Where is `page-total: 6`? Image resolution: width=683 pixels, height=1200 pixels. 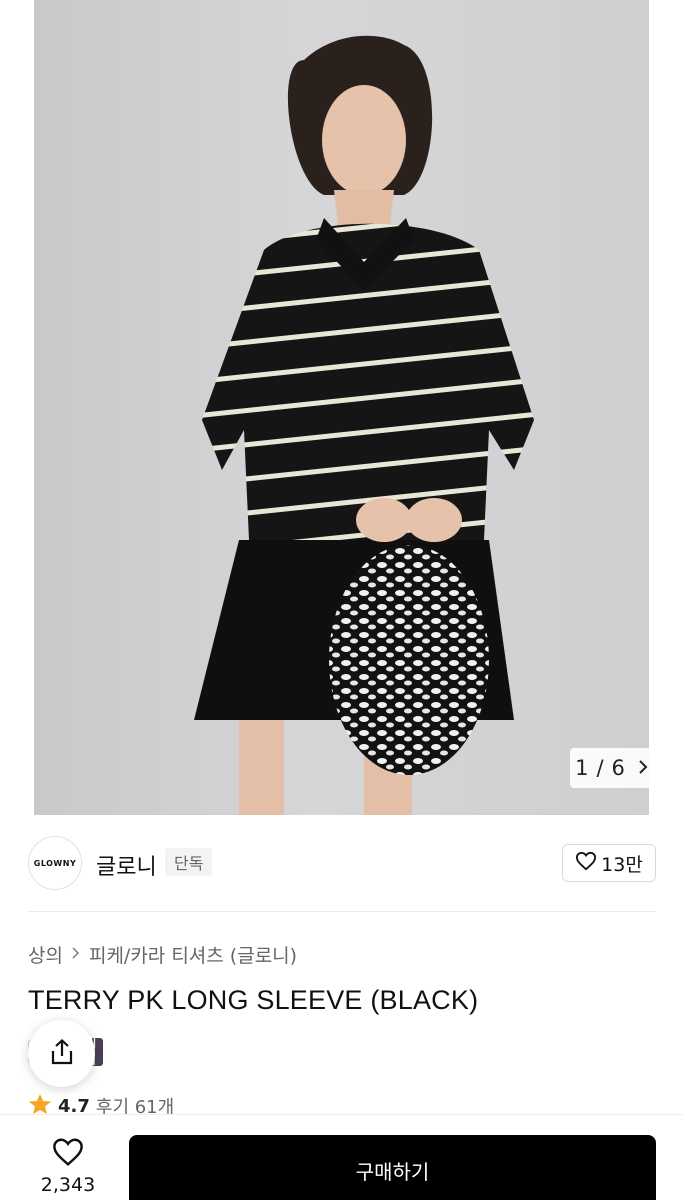 page-total: 6 is located at coordinates (618, 768).